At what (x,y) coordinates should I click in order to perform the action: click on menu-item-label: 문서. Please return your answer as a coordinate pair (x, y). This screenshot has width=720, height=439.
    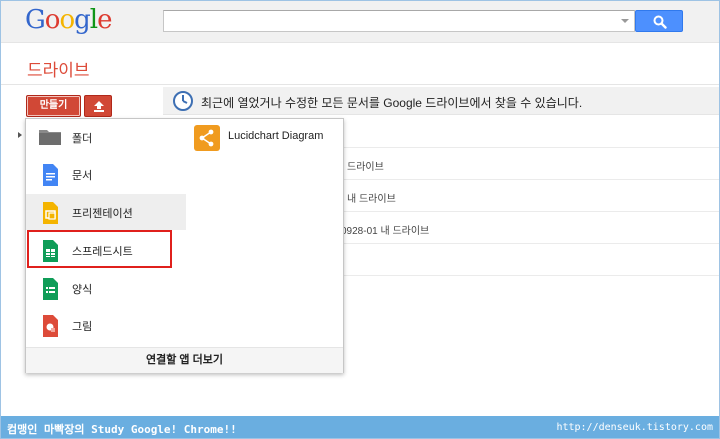
    Looking at the image, I should click on (82, 176).